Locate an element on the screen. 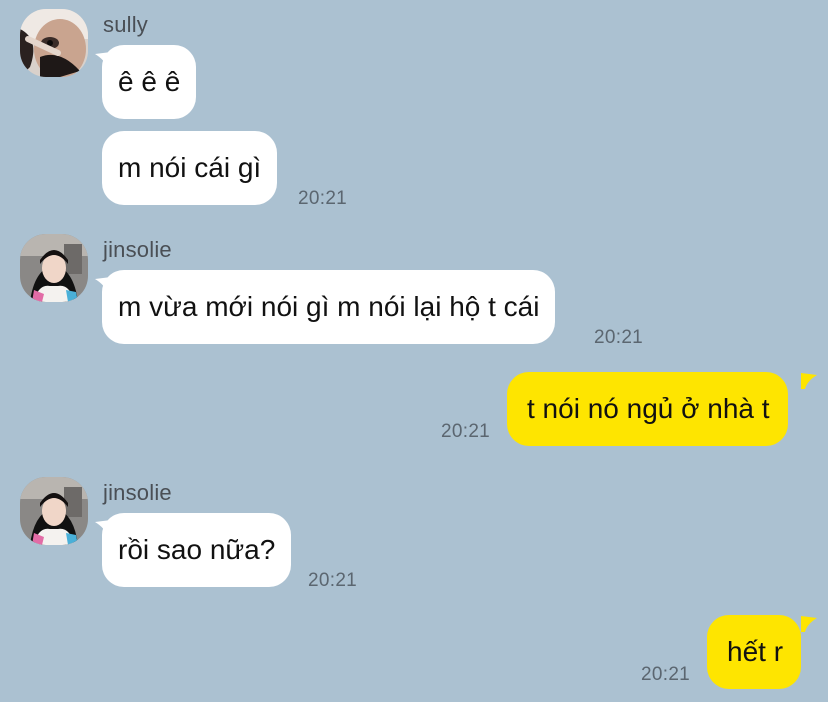  message-text: m vừa mới nói gì m nói lại hộ t cái is located at coordinates (329, 306).